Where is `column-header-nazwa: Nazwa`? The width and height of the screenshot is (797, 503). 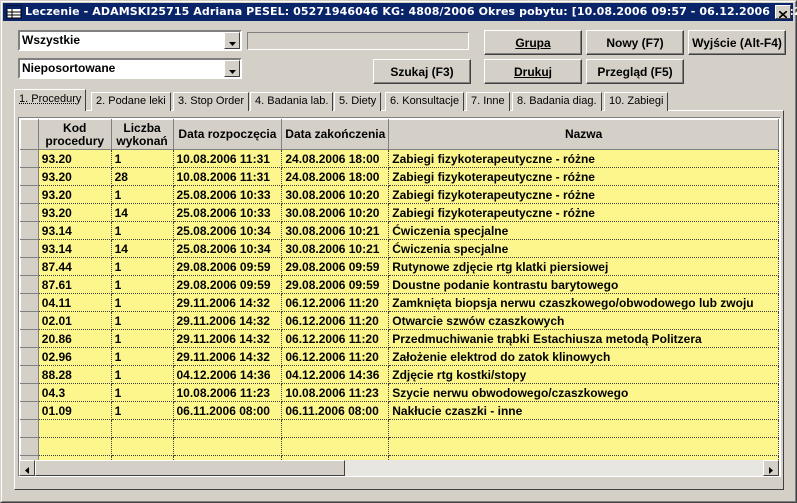
column-header-nazwa: Nazwa is located at coordinates (584, 135).